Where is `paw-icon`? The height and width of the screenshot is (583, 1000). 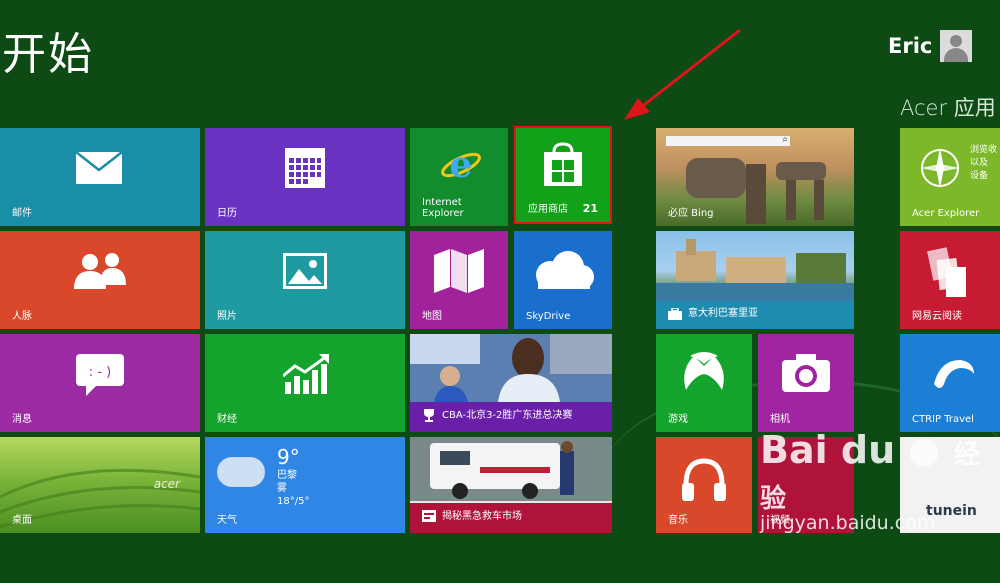
paw-icon is located at coordinates (924, 452).